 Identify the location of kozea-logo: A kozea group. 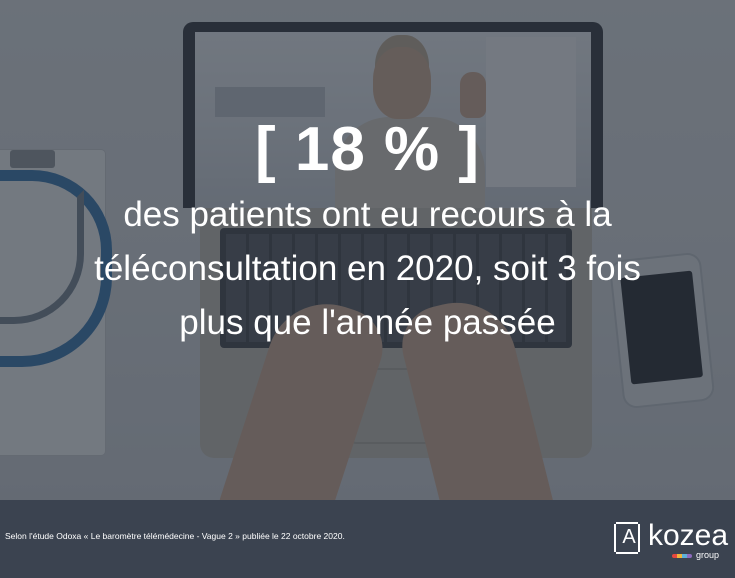
(674, 541).